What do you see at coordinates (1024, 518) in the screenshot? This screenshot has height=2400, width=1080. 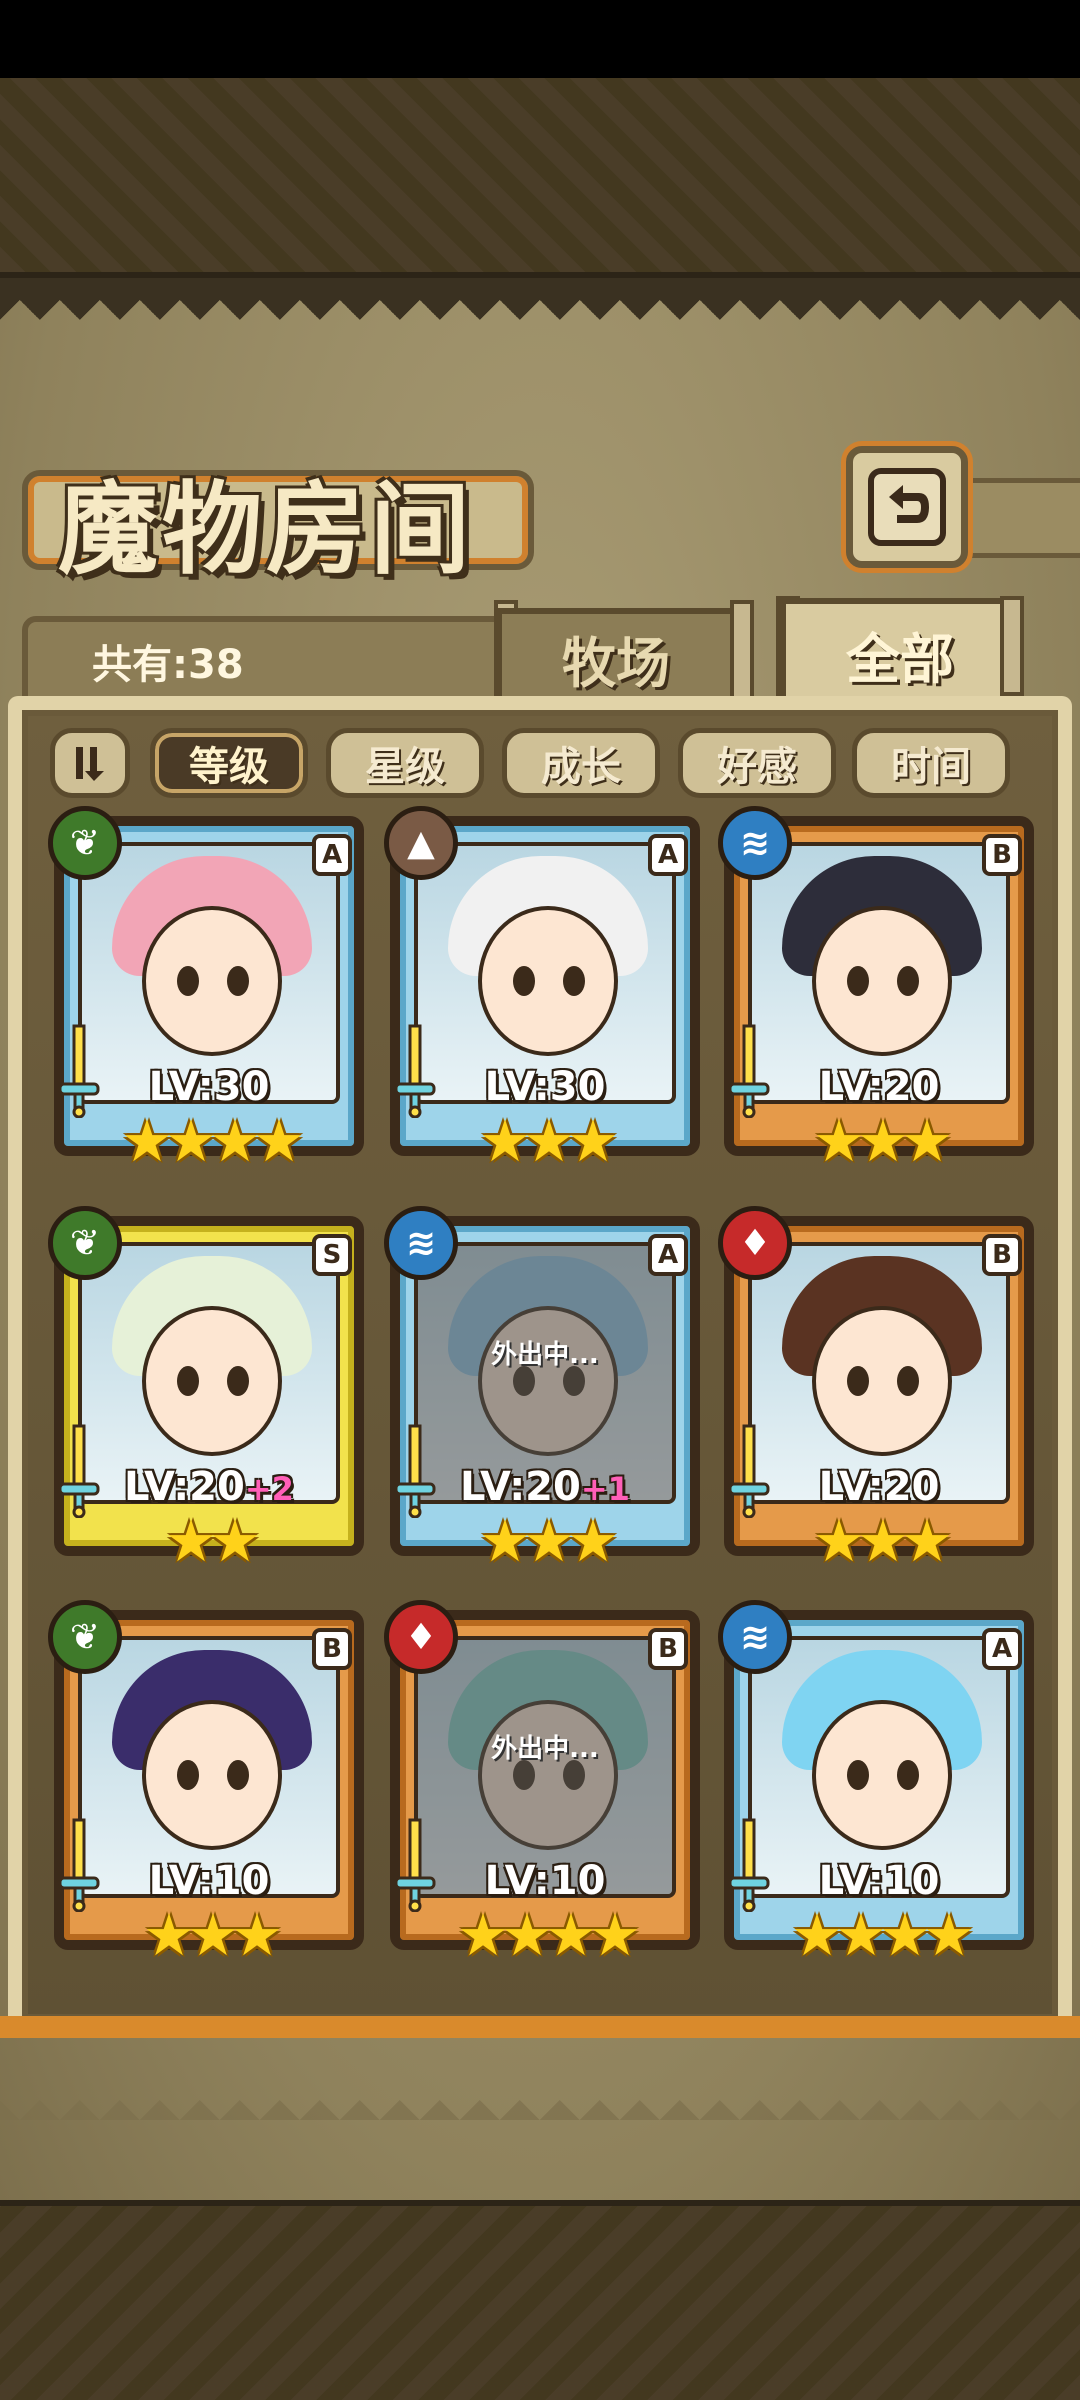 I see `back-button-strip` at bounding box center [1024, 518].